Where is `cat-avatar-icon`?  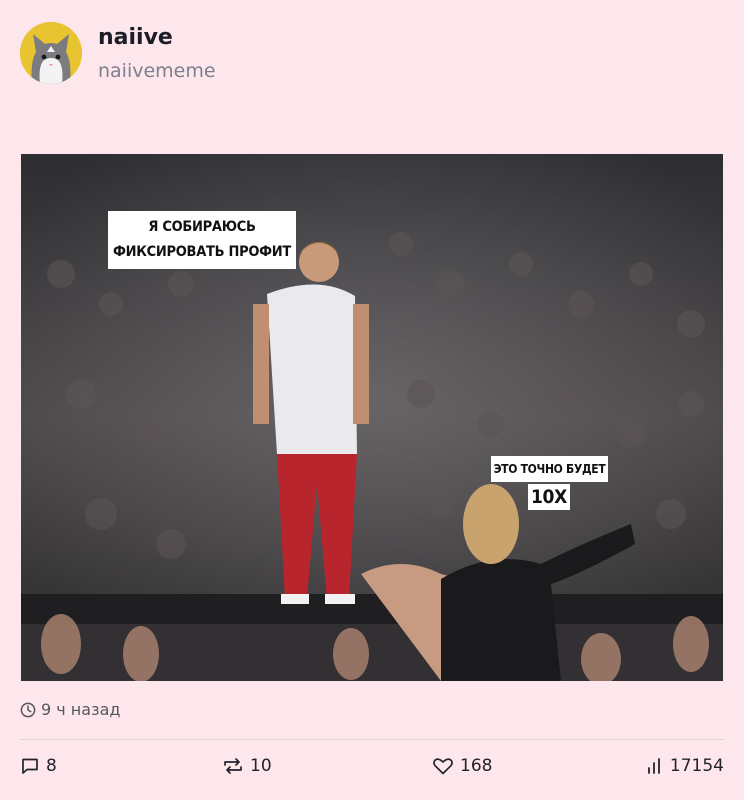 cat-avatar-icon is located at coordinates (51, 53).